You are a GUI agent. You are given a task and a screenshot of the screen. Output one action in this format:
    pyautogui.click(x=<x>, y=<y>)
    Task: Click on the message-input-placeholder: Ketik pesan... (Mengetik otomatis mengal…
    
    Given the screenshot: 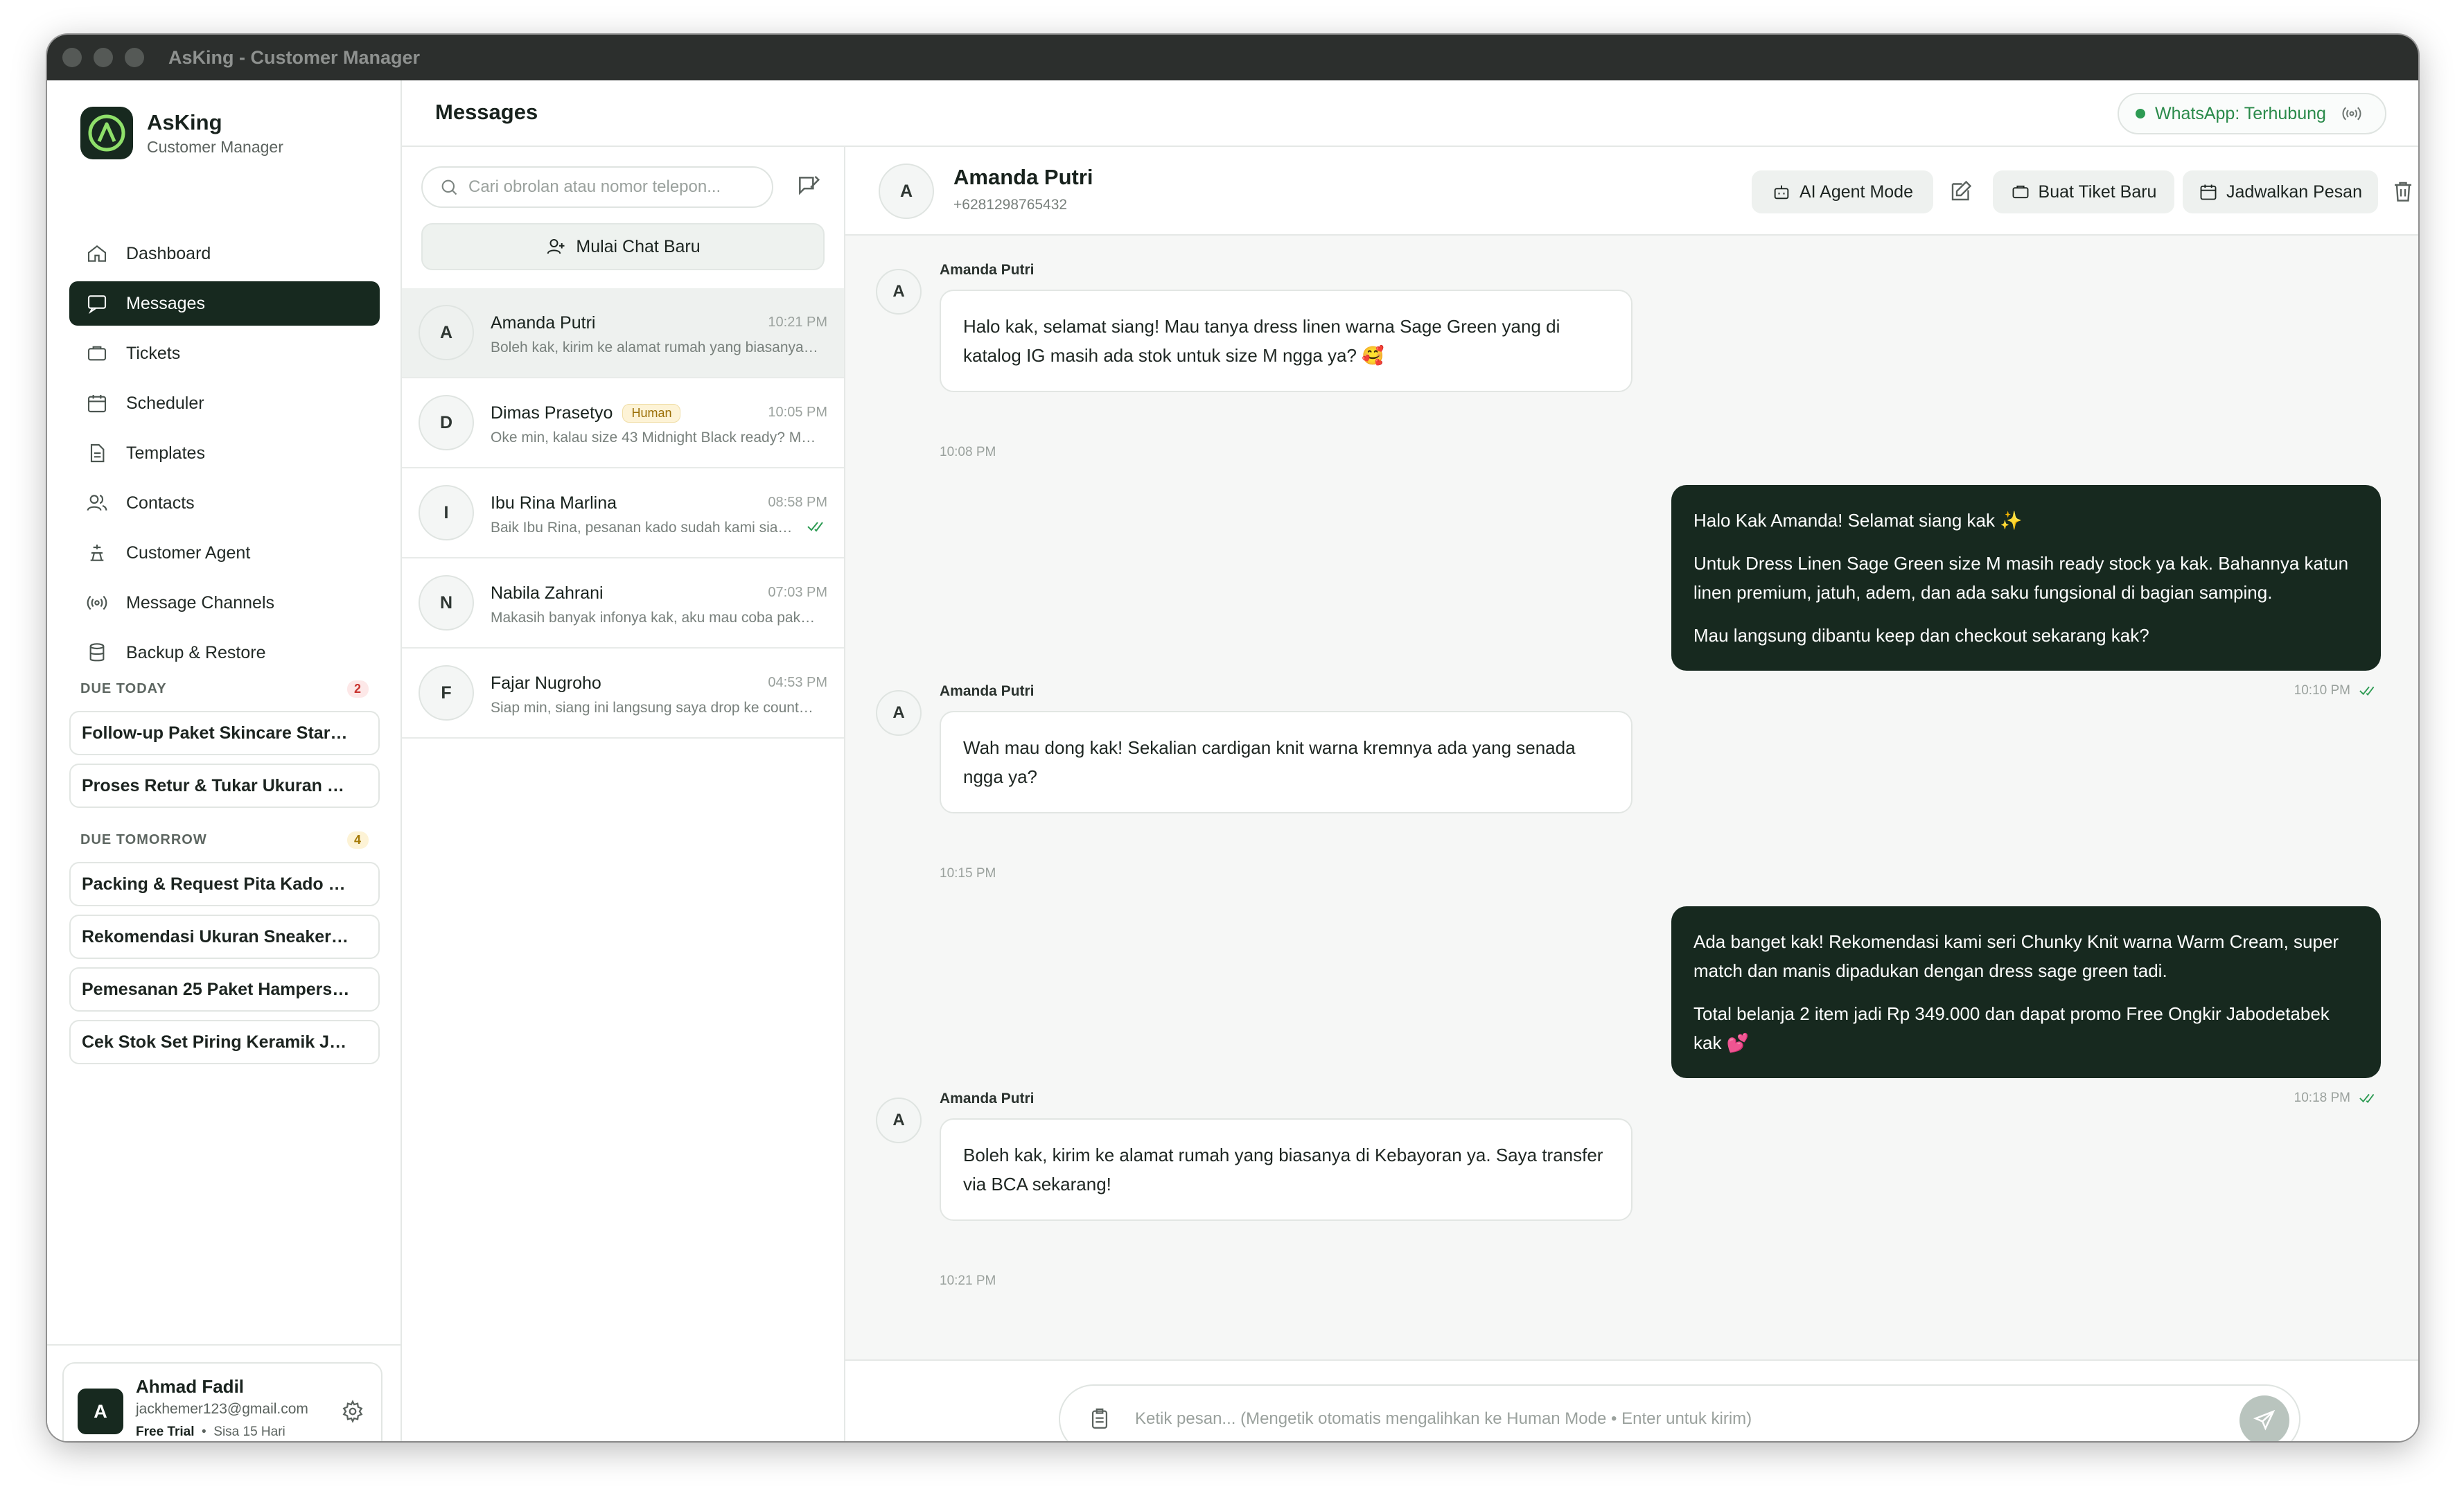 What is the action you would take?
    pyautogui.click(x=1443, y=1418)
    